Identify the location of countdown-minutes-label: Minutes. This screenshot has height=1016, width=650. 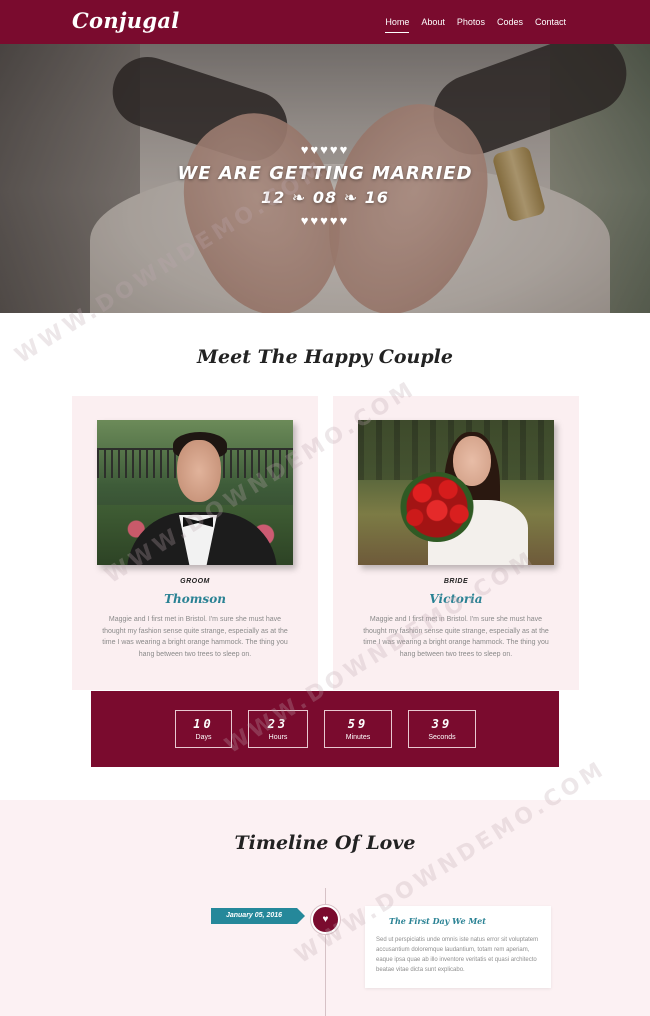
(358, 737).